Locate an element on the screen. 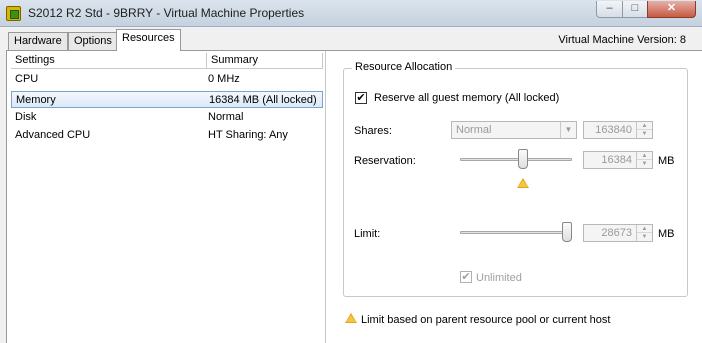 The height and width of the screenshot is (343, 702). limit-value: 28673 is located at coordinates (616, 233).